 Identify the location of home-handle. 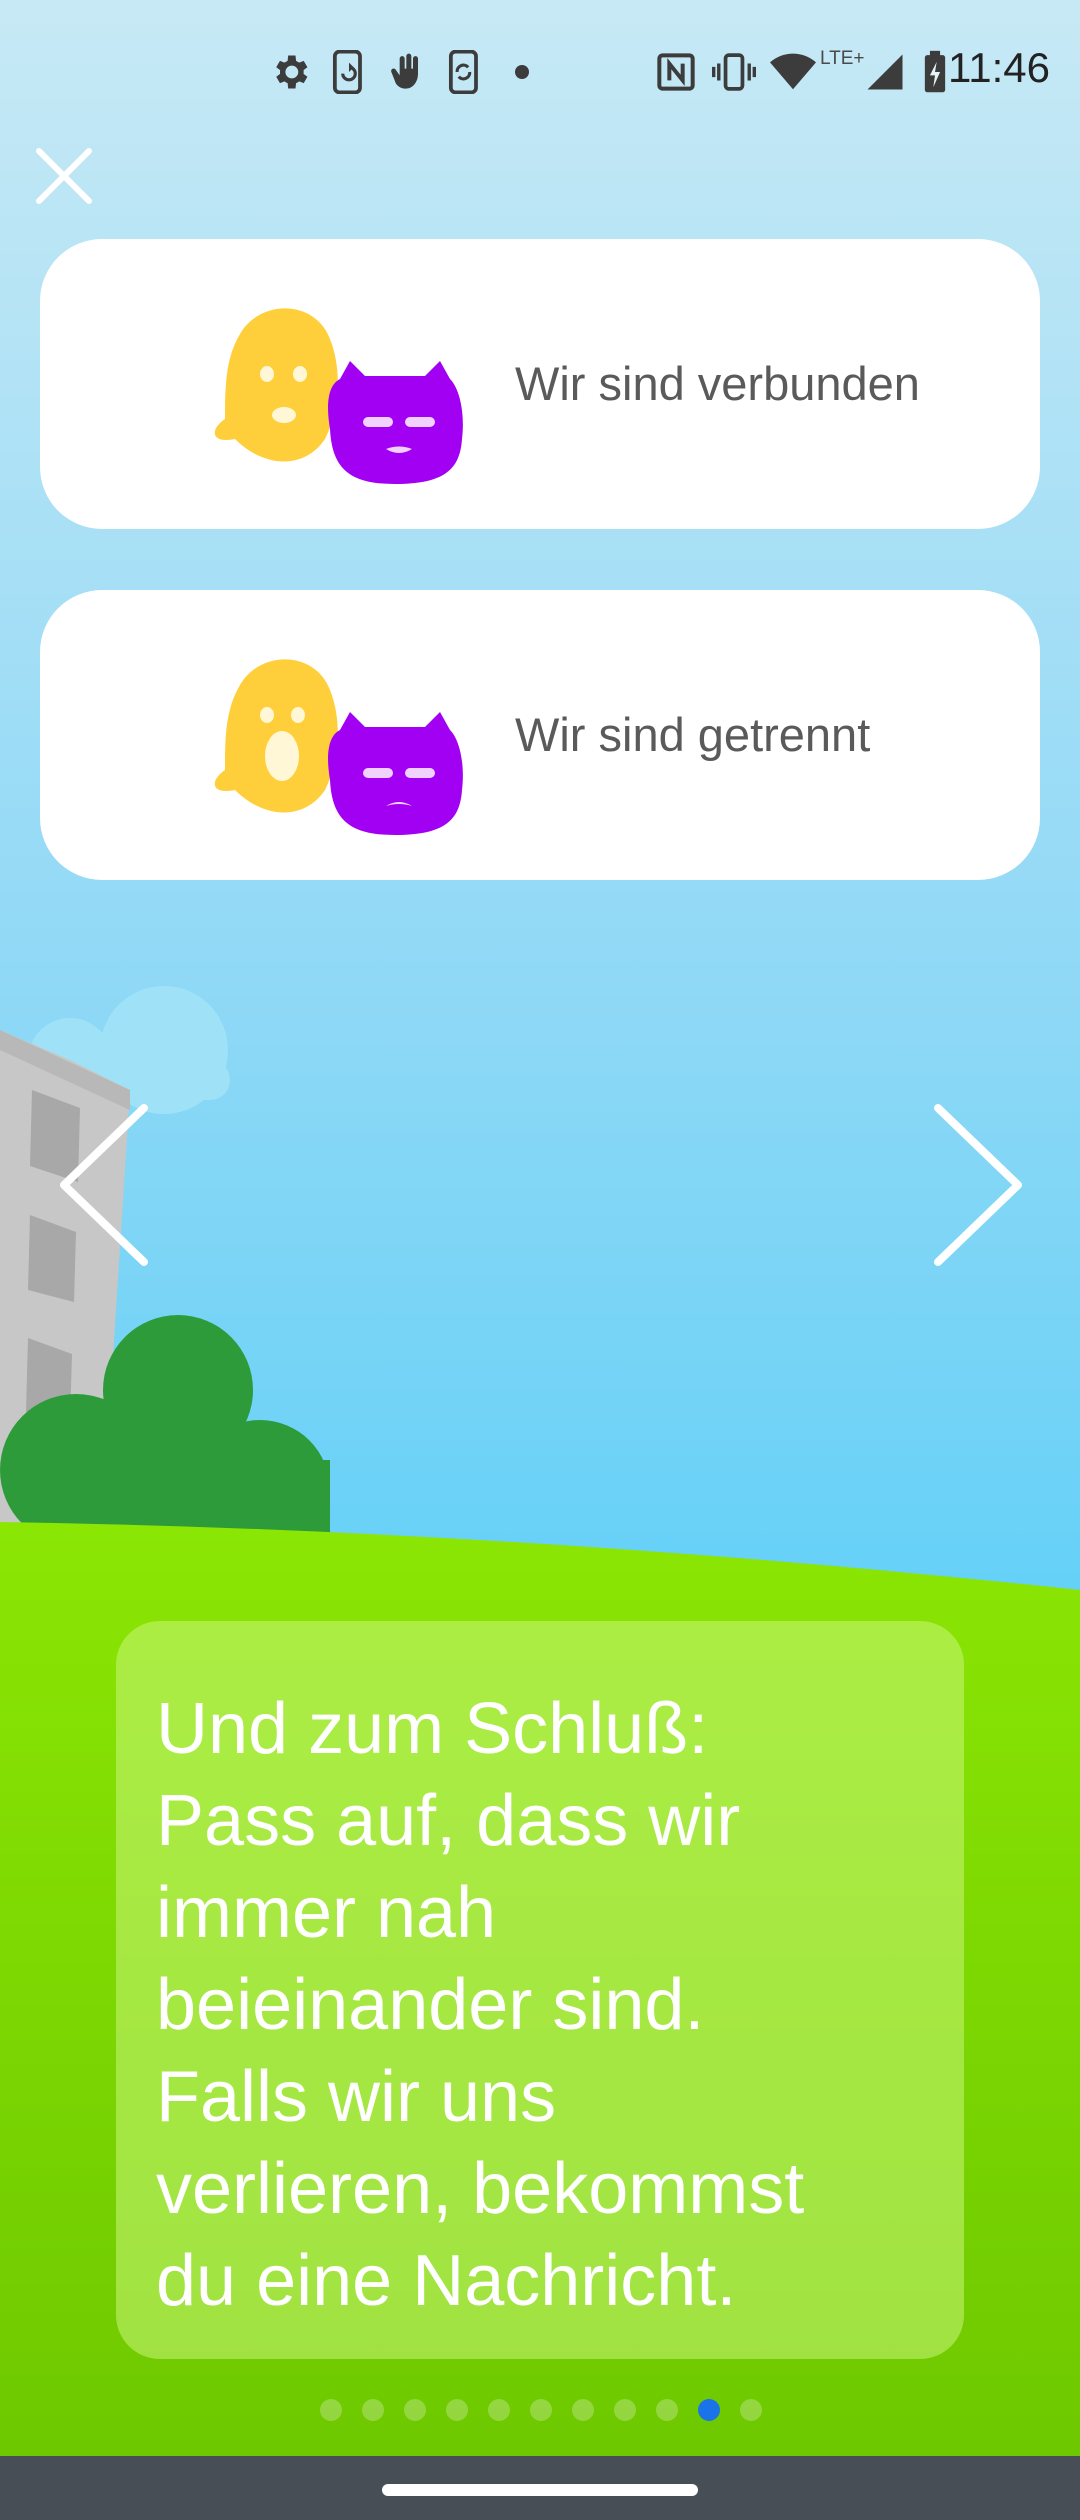
(540, 2490).